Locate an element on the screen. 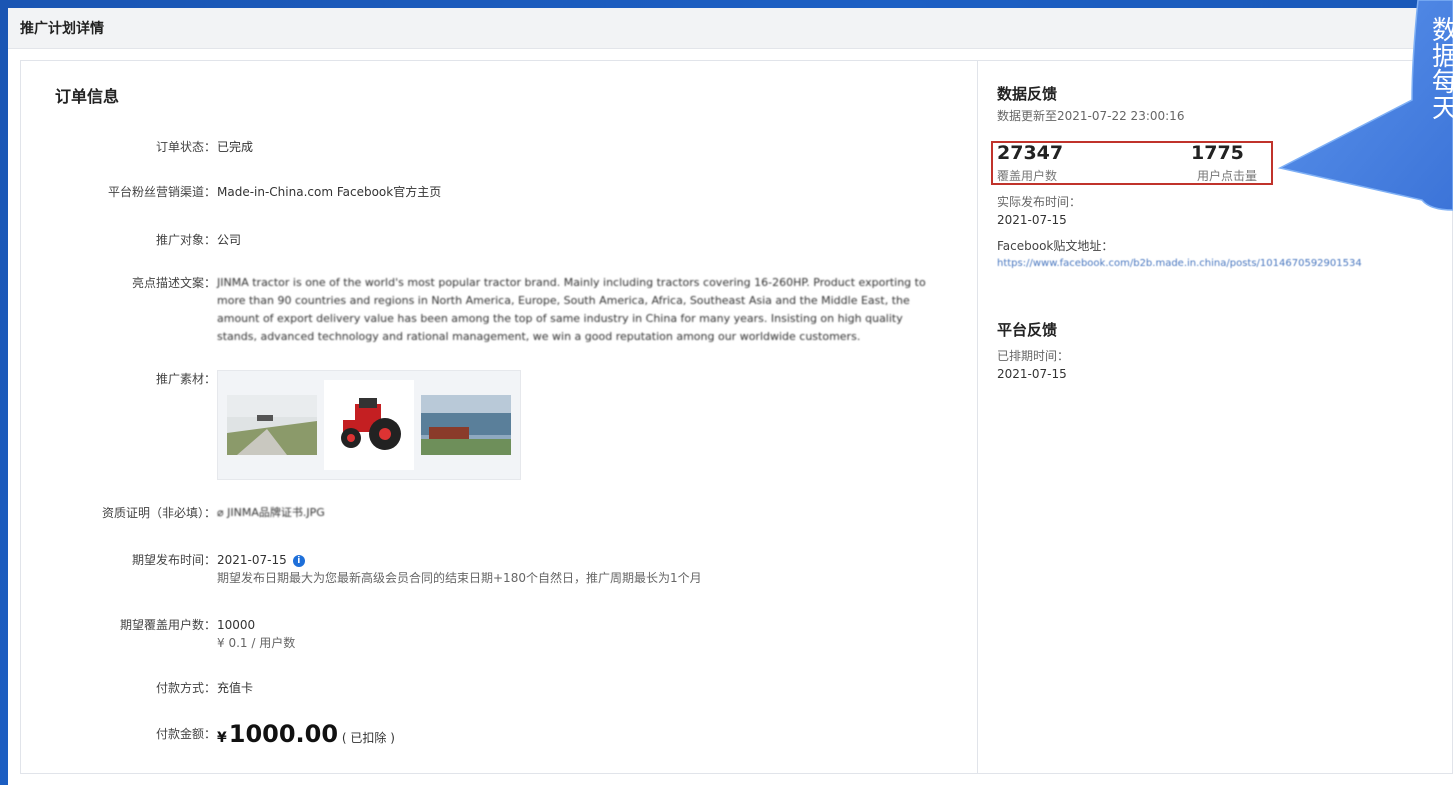  payment-amount-label: 付款金额： is located at coordinates (185, 734).